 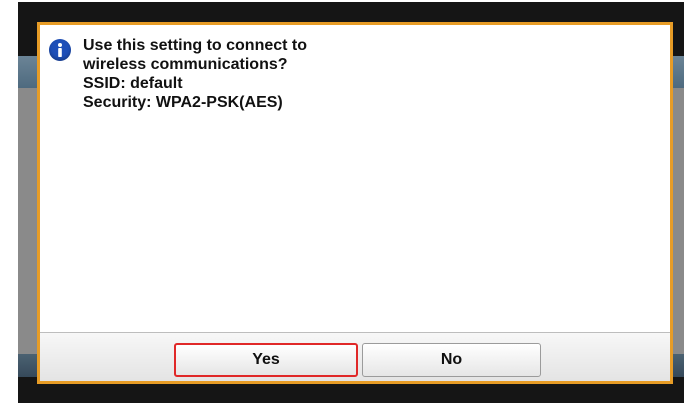 I want to click on info-icon, so click(x=60, y=50).